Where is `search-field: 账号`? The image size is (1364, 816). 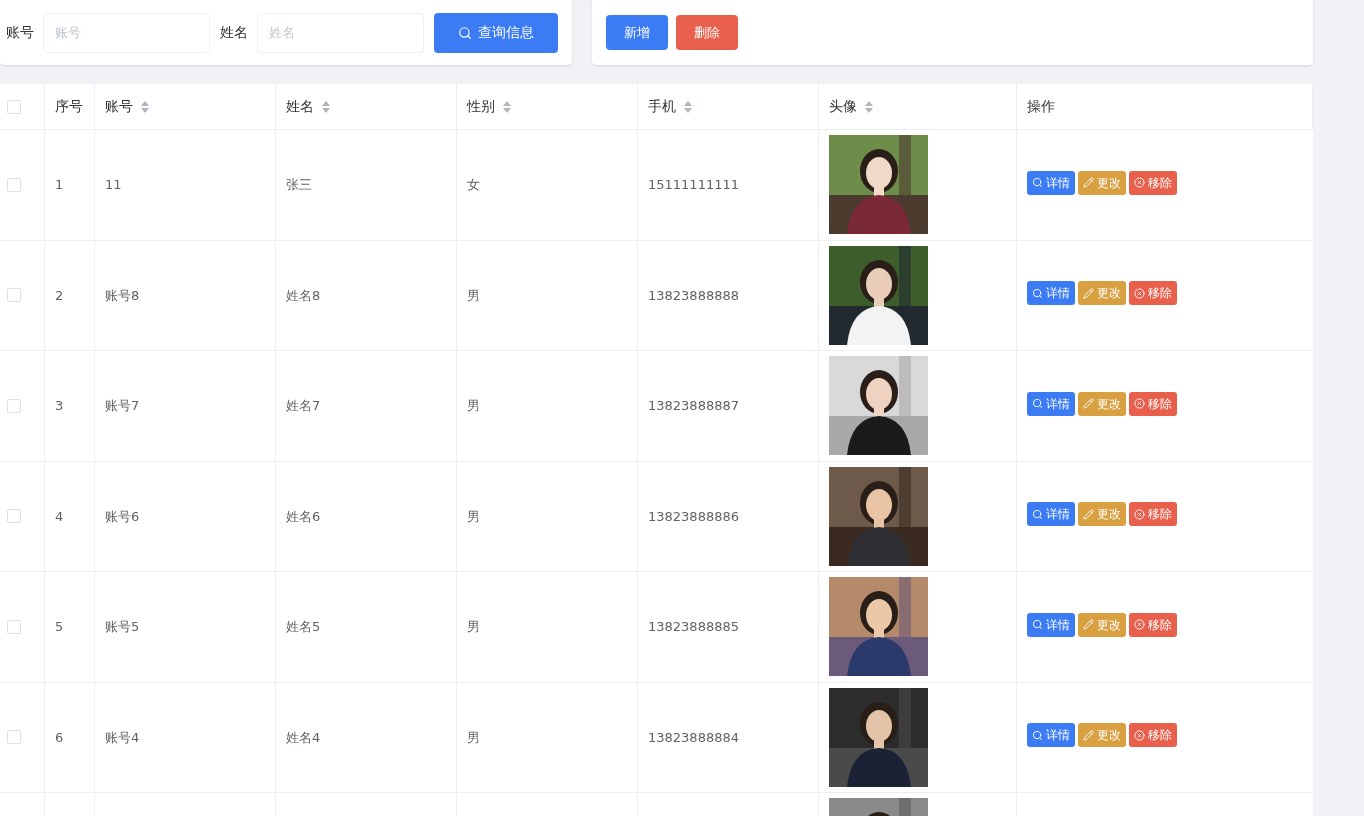 search-field: 账号 is located at coordinates (126, 32).